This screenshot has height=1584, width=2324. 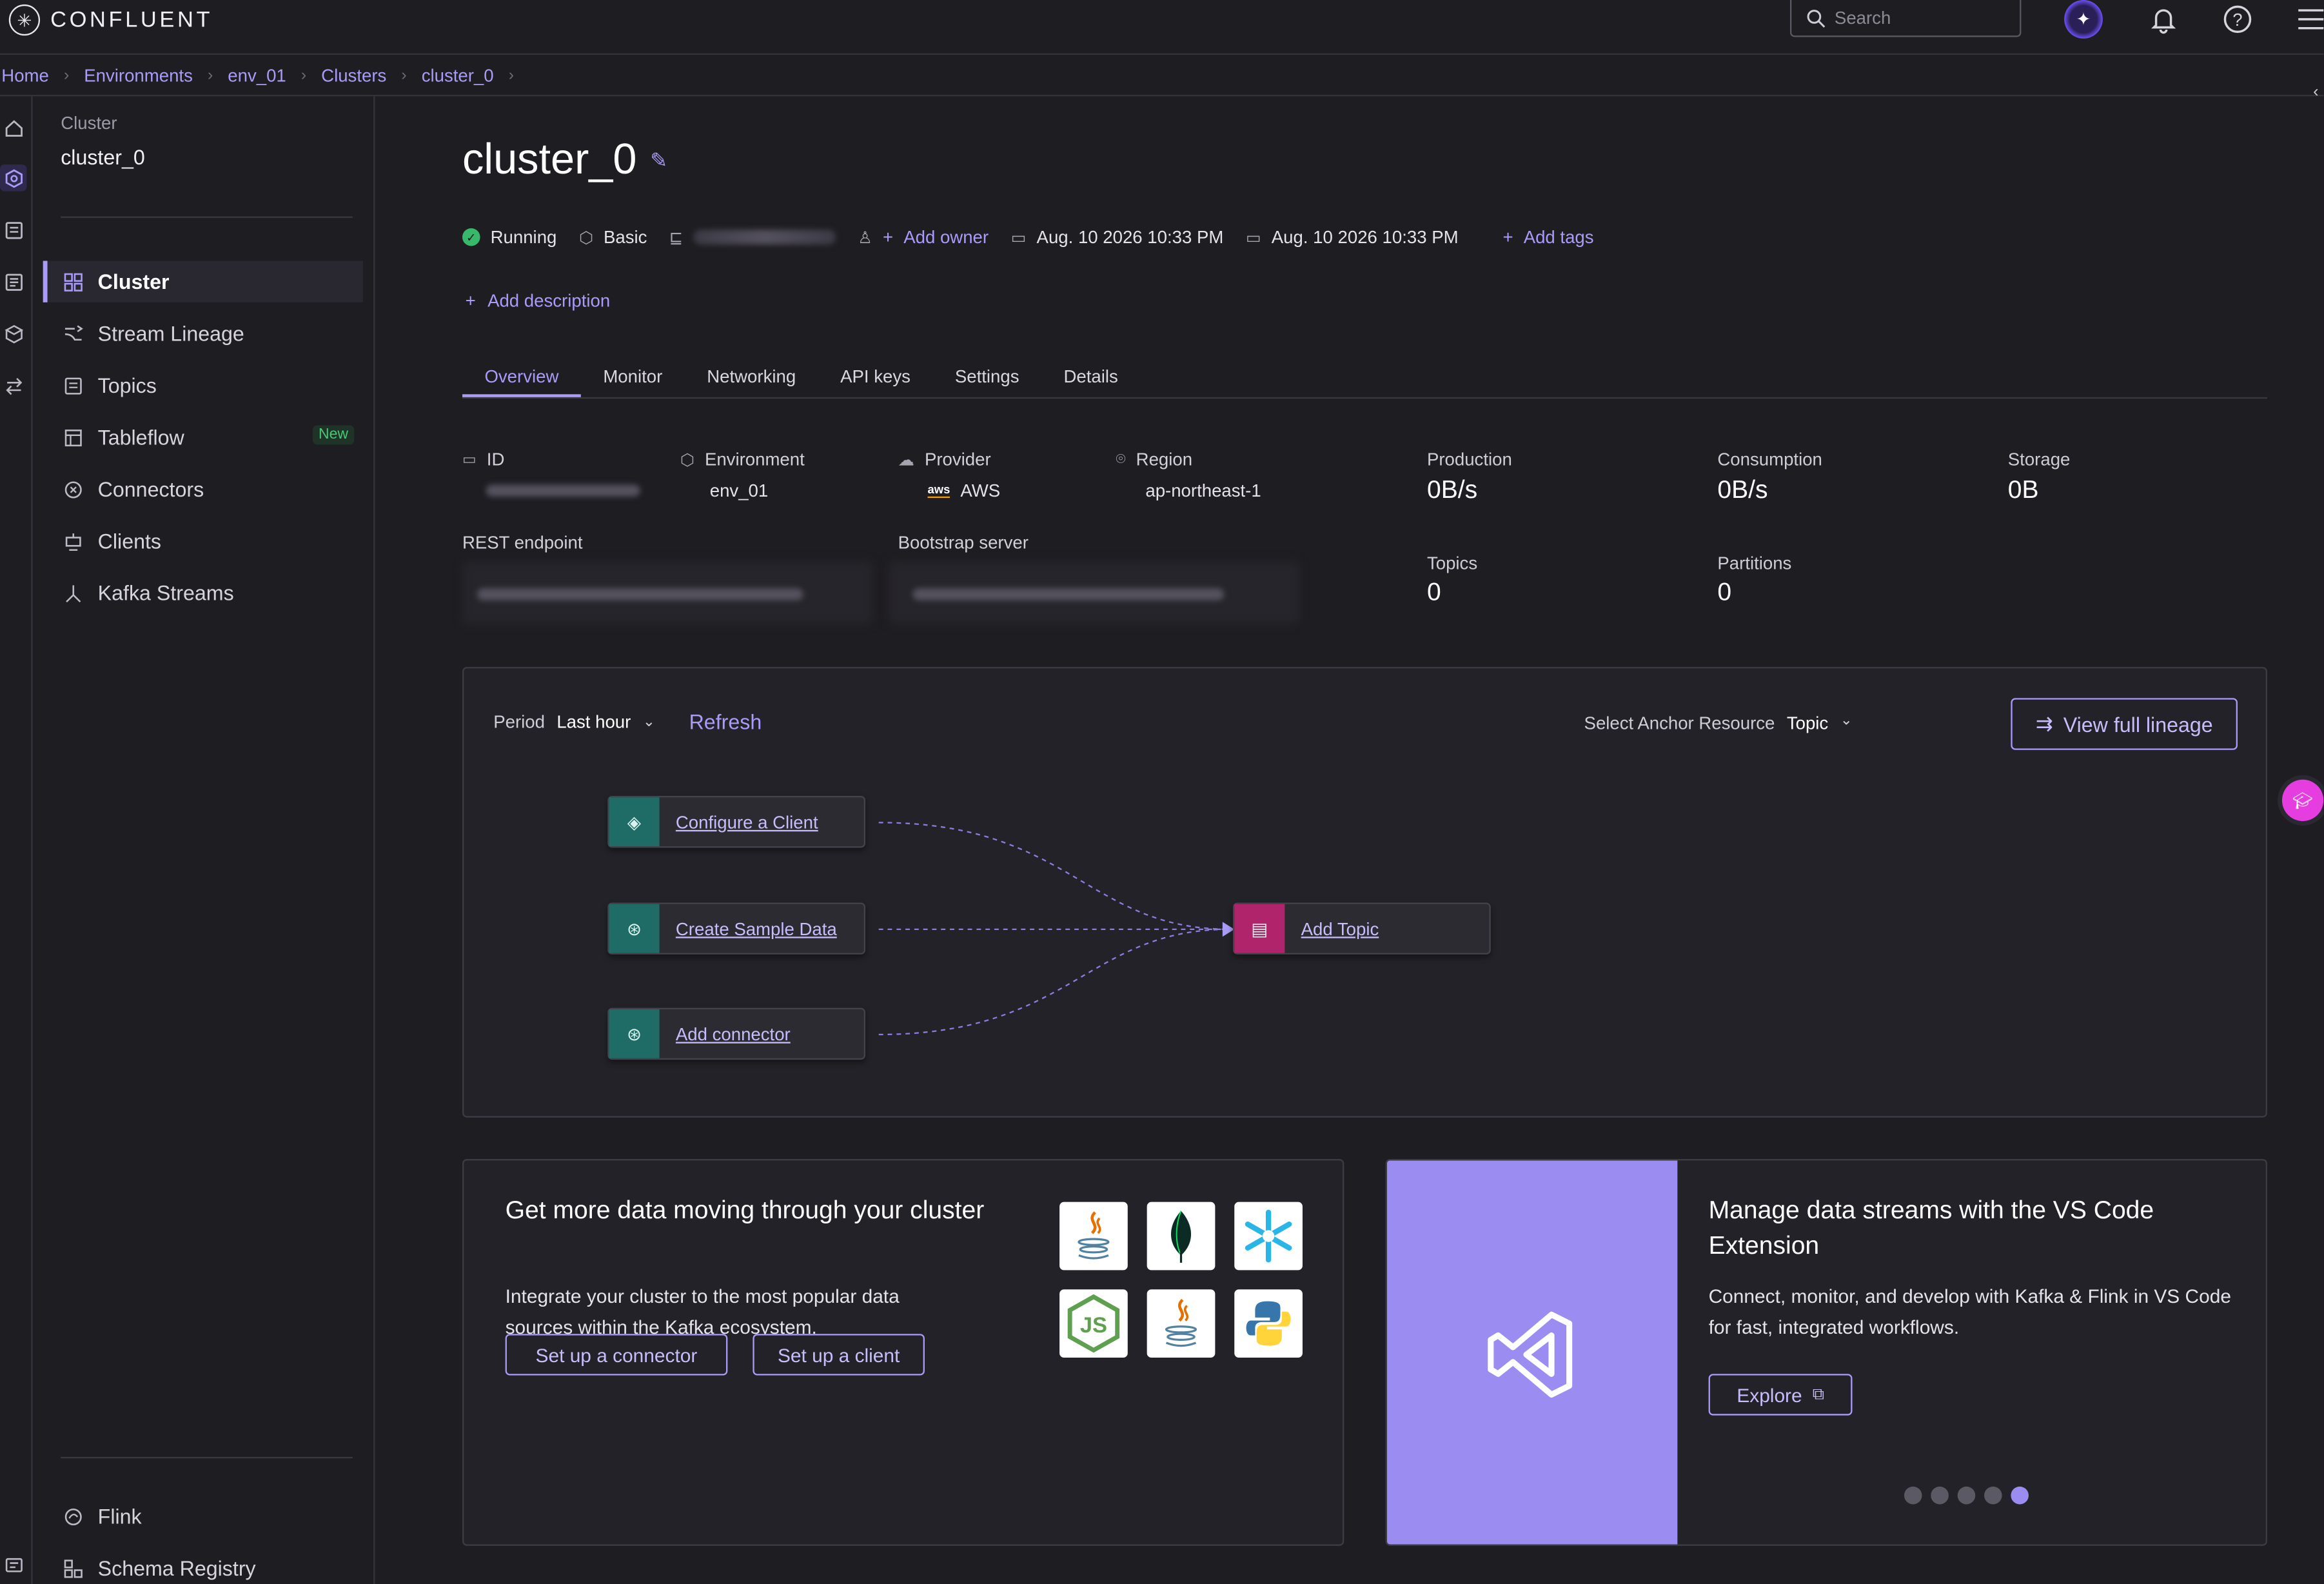 I want to click on flink-icon, so click(x=73, y=1517).